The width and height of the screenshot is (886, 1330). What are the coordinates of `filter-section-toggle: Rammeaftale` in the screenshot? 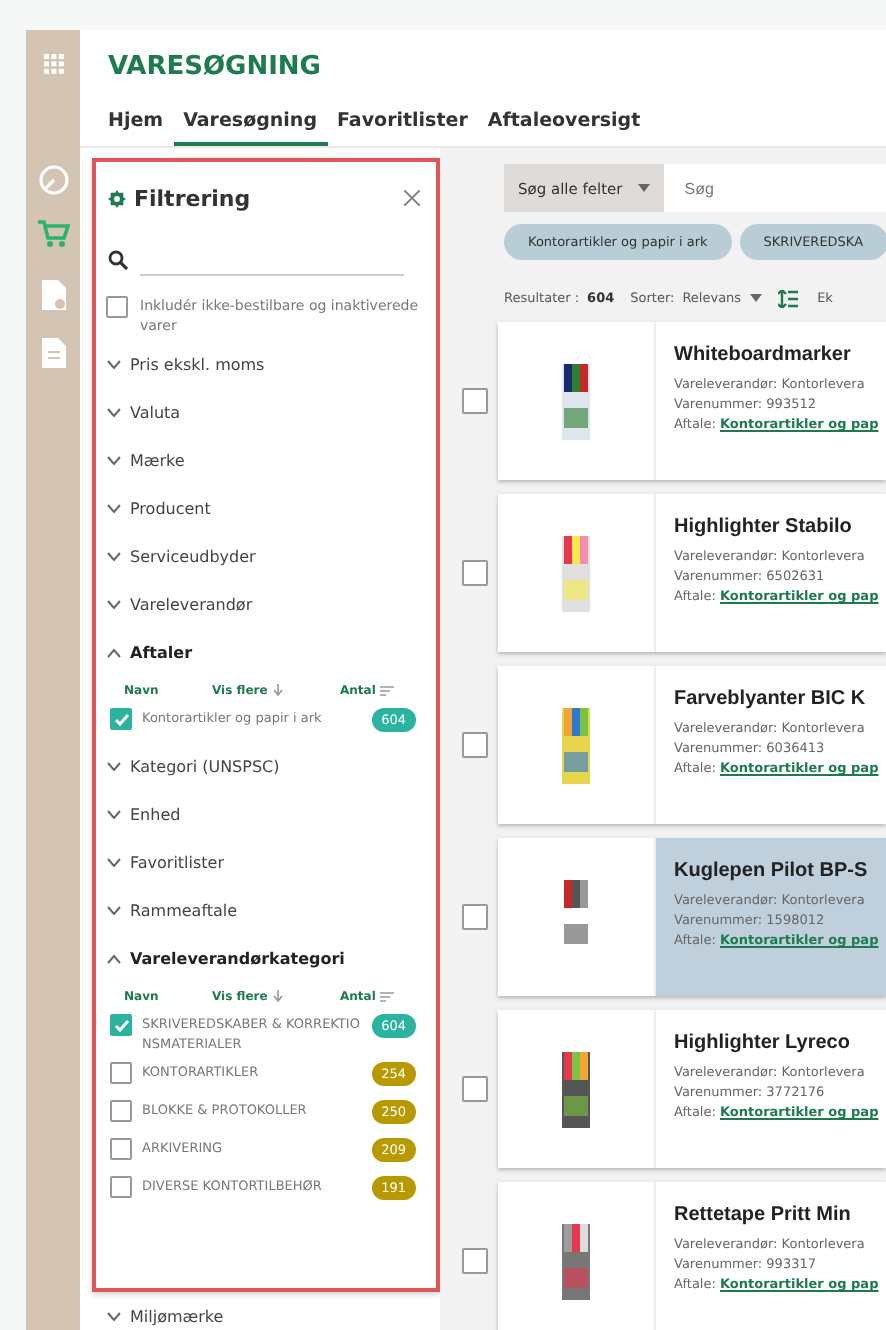 It's located at (264, 910).